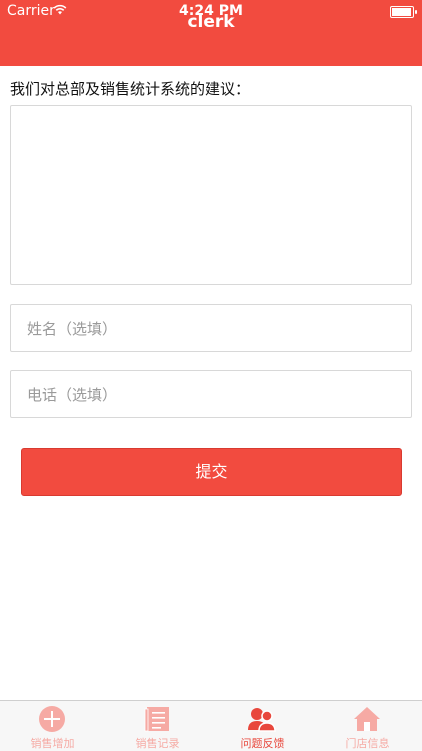 The width and height of the screenshot is (422, 751). What do you see at coordinates (52, 743) in the screenshot?
I see `tab-label: 销售增加` at bounding box center [52, 743].